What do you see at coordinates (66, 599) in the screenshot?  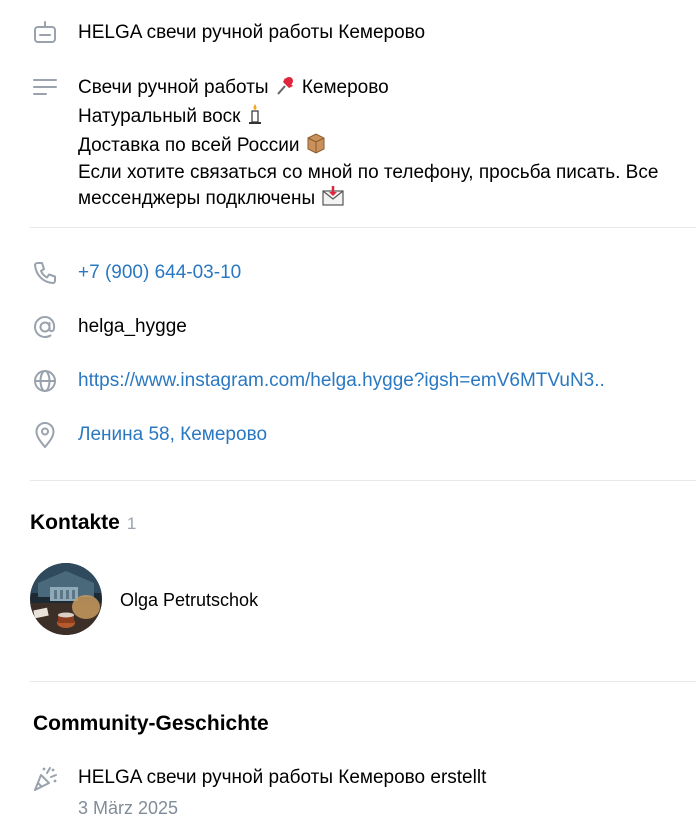 I see `avatar` at bounding box center [66, 599].